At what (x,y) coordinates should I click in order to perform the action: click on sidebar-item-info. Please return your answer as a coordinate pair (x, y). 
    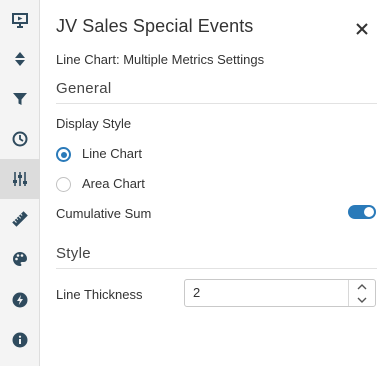
    Looking at the image, I should click on (20, 340).